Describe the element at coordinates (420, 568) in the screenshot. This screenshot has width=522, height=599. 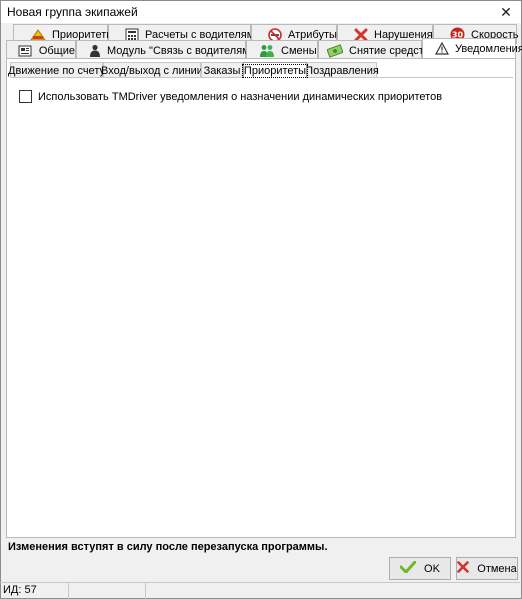
I see `ok-button: OK` at that location.